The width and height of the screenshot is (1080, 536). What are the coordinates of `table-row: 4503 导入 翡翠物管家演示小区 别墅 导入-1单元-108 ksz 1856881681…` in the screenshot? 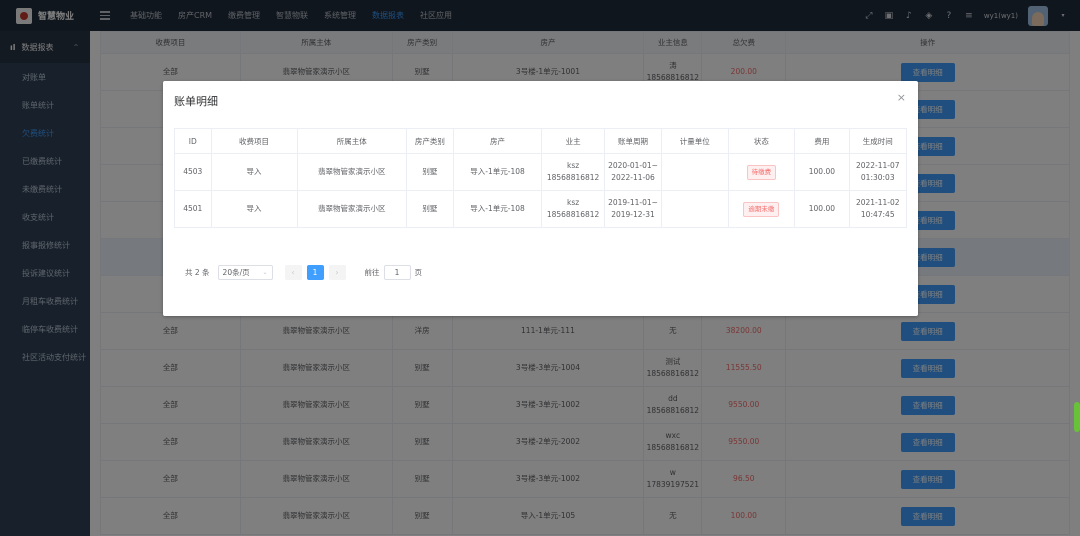 It's located at (541, 172).